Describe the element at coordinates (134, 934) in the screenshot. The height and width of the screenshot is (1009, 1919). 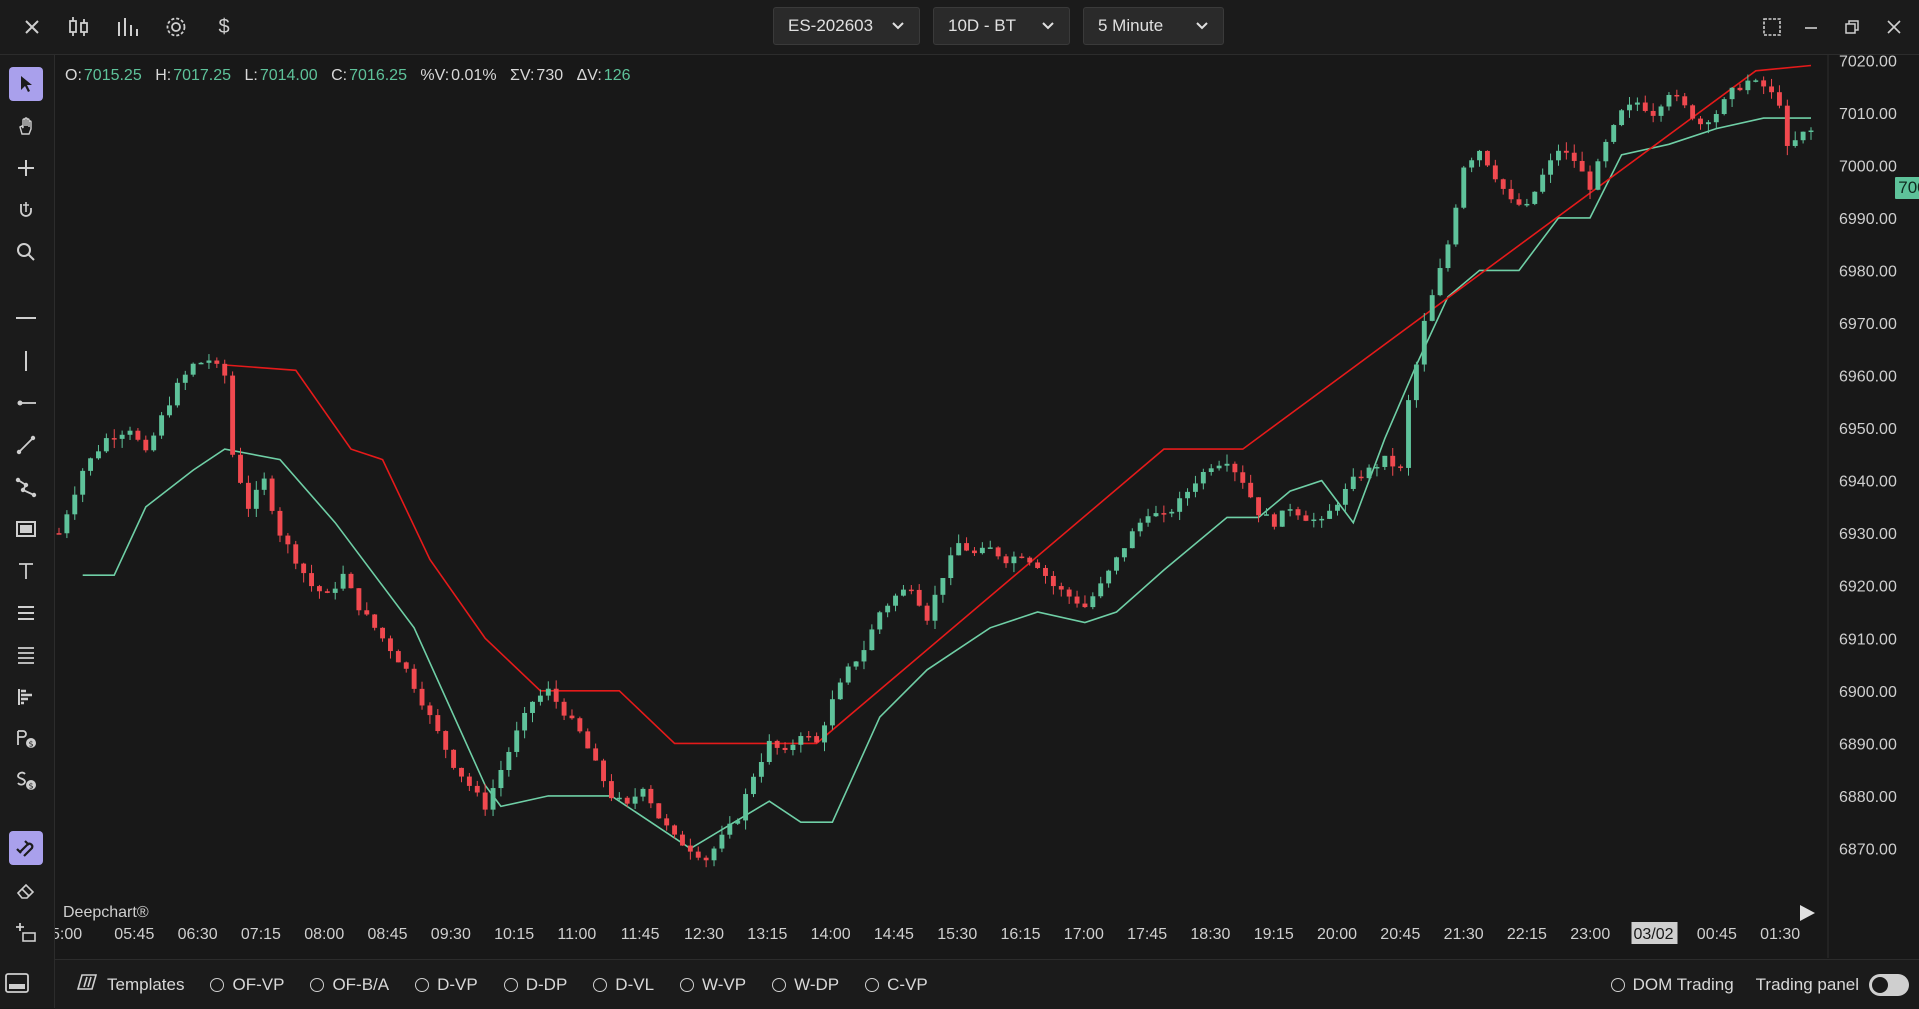
I see `x-tick-label: 05:45` at that location.